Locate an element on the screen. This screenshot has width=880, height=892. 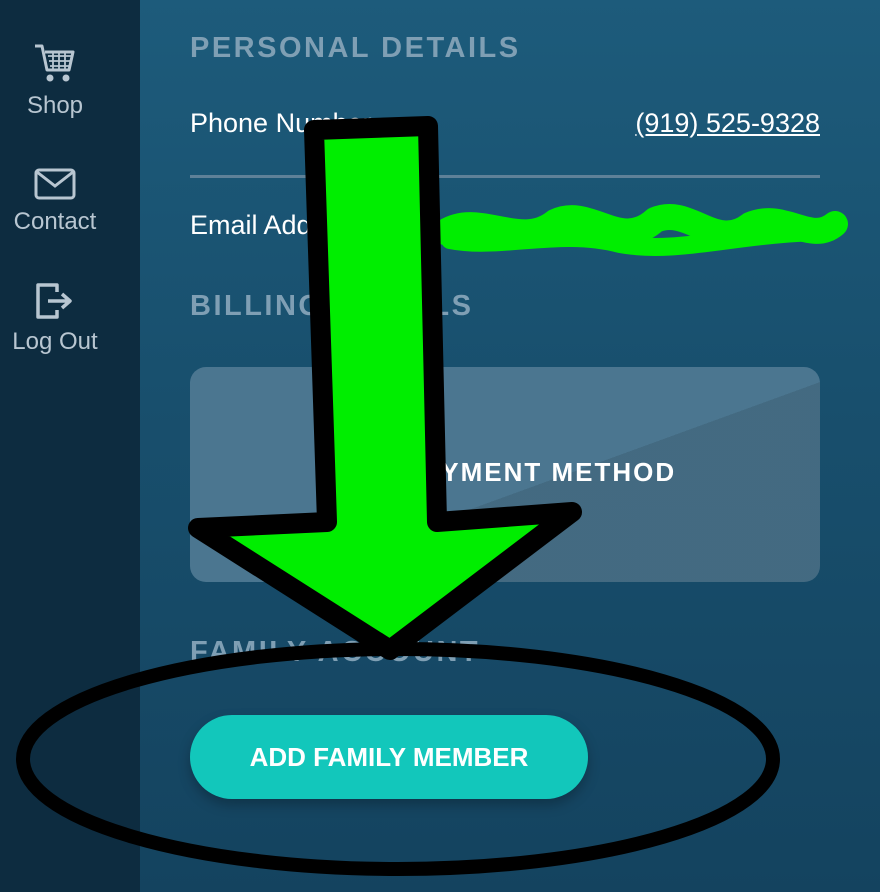
add-family-member-button: ADD FAMILY MEMBER is located at coordinates (389, 757).